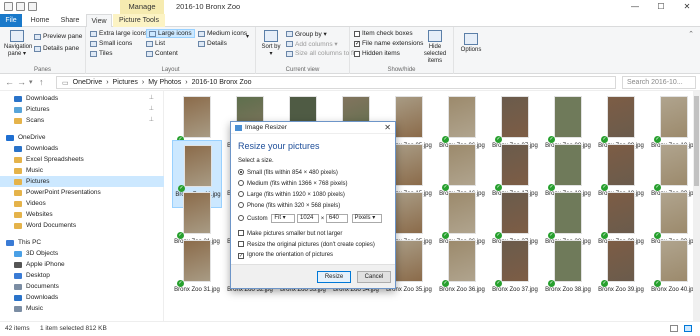  What do you see at coordinates (247, 36) in the screenshot?
I see `layout-scroll-down-icon: ▾` at bounding box center [247, 36].